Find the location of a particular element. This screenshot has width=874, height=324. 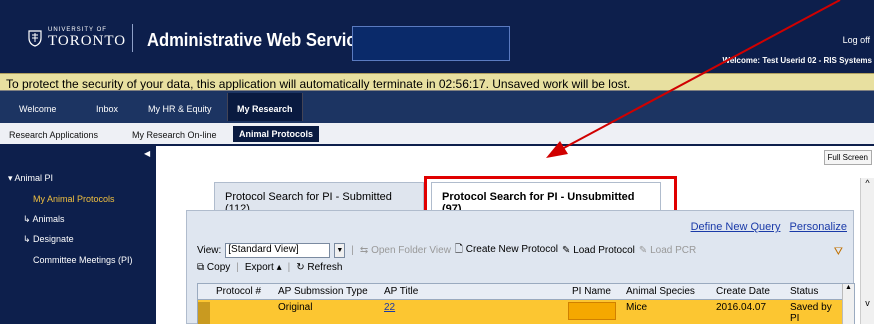

university-name: TORONTO is located at coordinates (87, 41).